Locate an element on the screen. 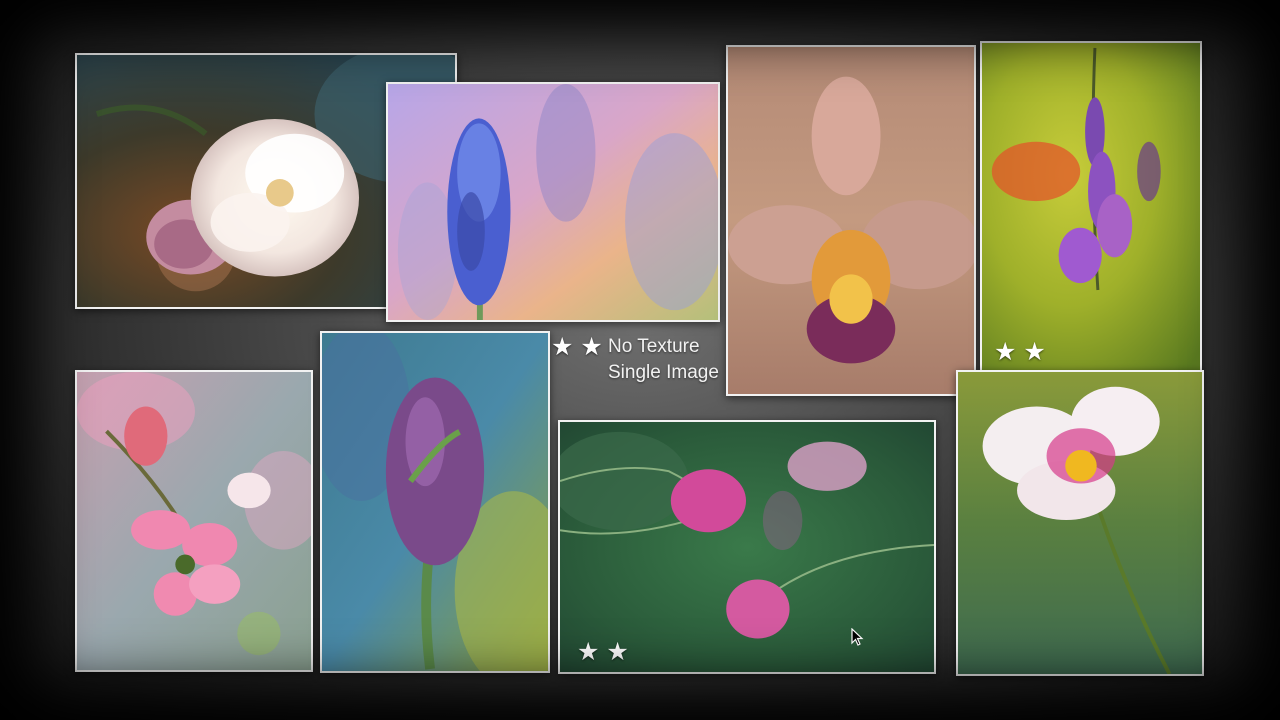 The image size is (1280, 720). grape-hyacinth-image is located at coordinates (553, 202).